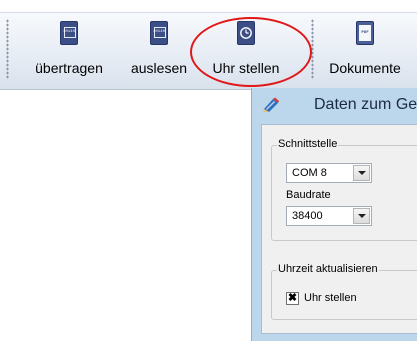  What do you see at coordinates (329, 173) in the screenshot?
I see `com-port-select: COM 8` at bounding box center [329, 173].